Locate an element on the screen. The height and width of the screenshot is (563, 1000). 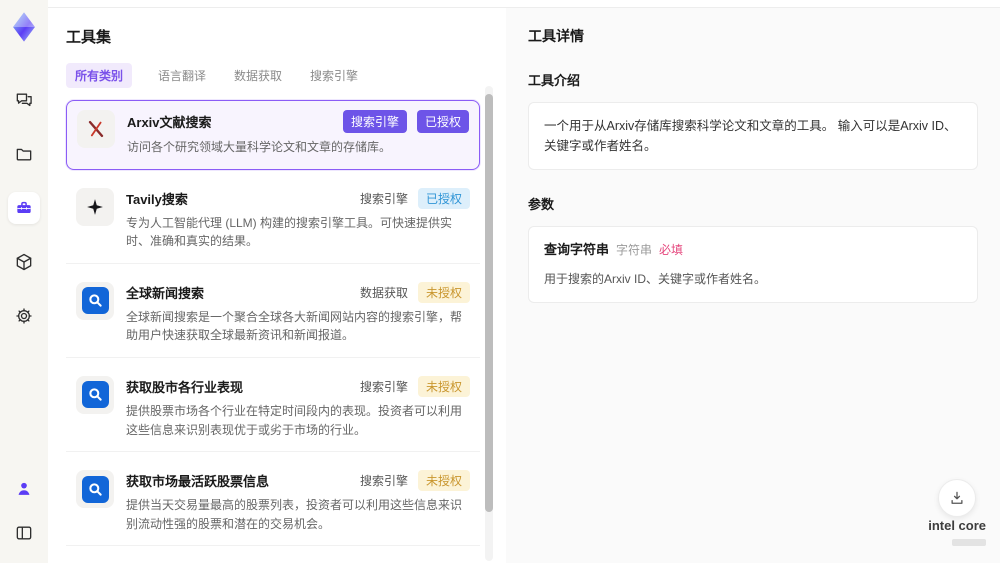
arxiv-logo-icon is located at coordinates (96, 129).